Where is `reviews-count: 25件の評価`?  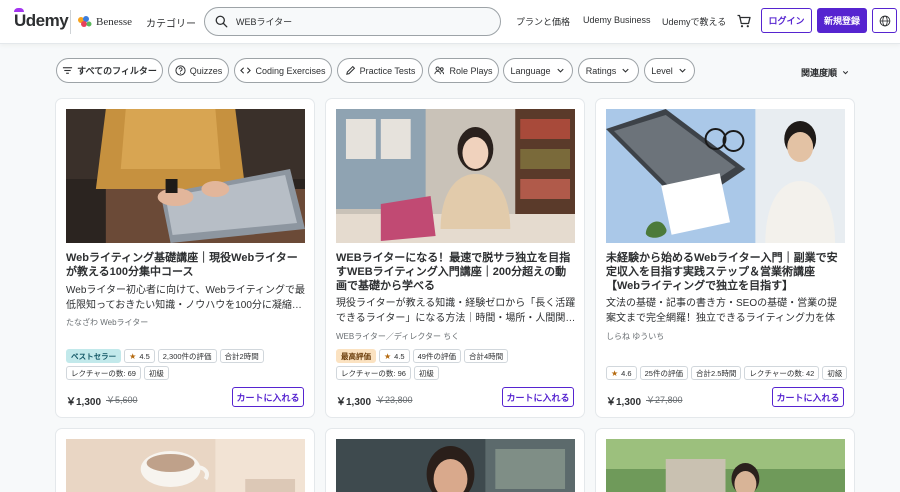 reviews-count: 25件の評価 is located at coordinates (663, 373).